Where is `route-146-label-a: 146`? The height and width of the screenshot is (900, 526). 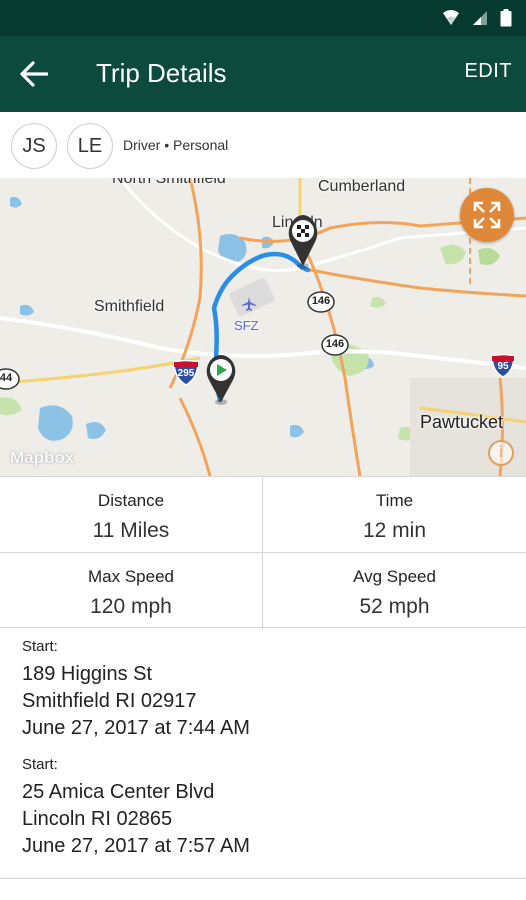
route-146-label-a: 146 is located at coordinates (321, 301).